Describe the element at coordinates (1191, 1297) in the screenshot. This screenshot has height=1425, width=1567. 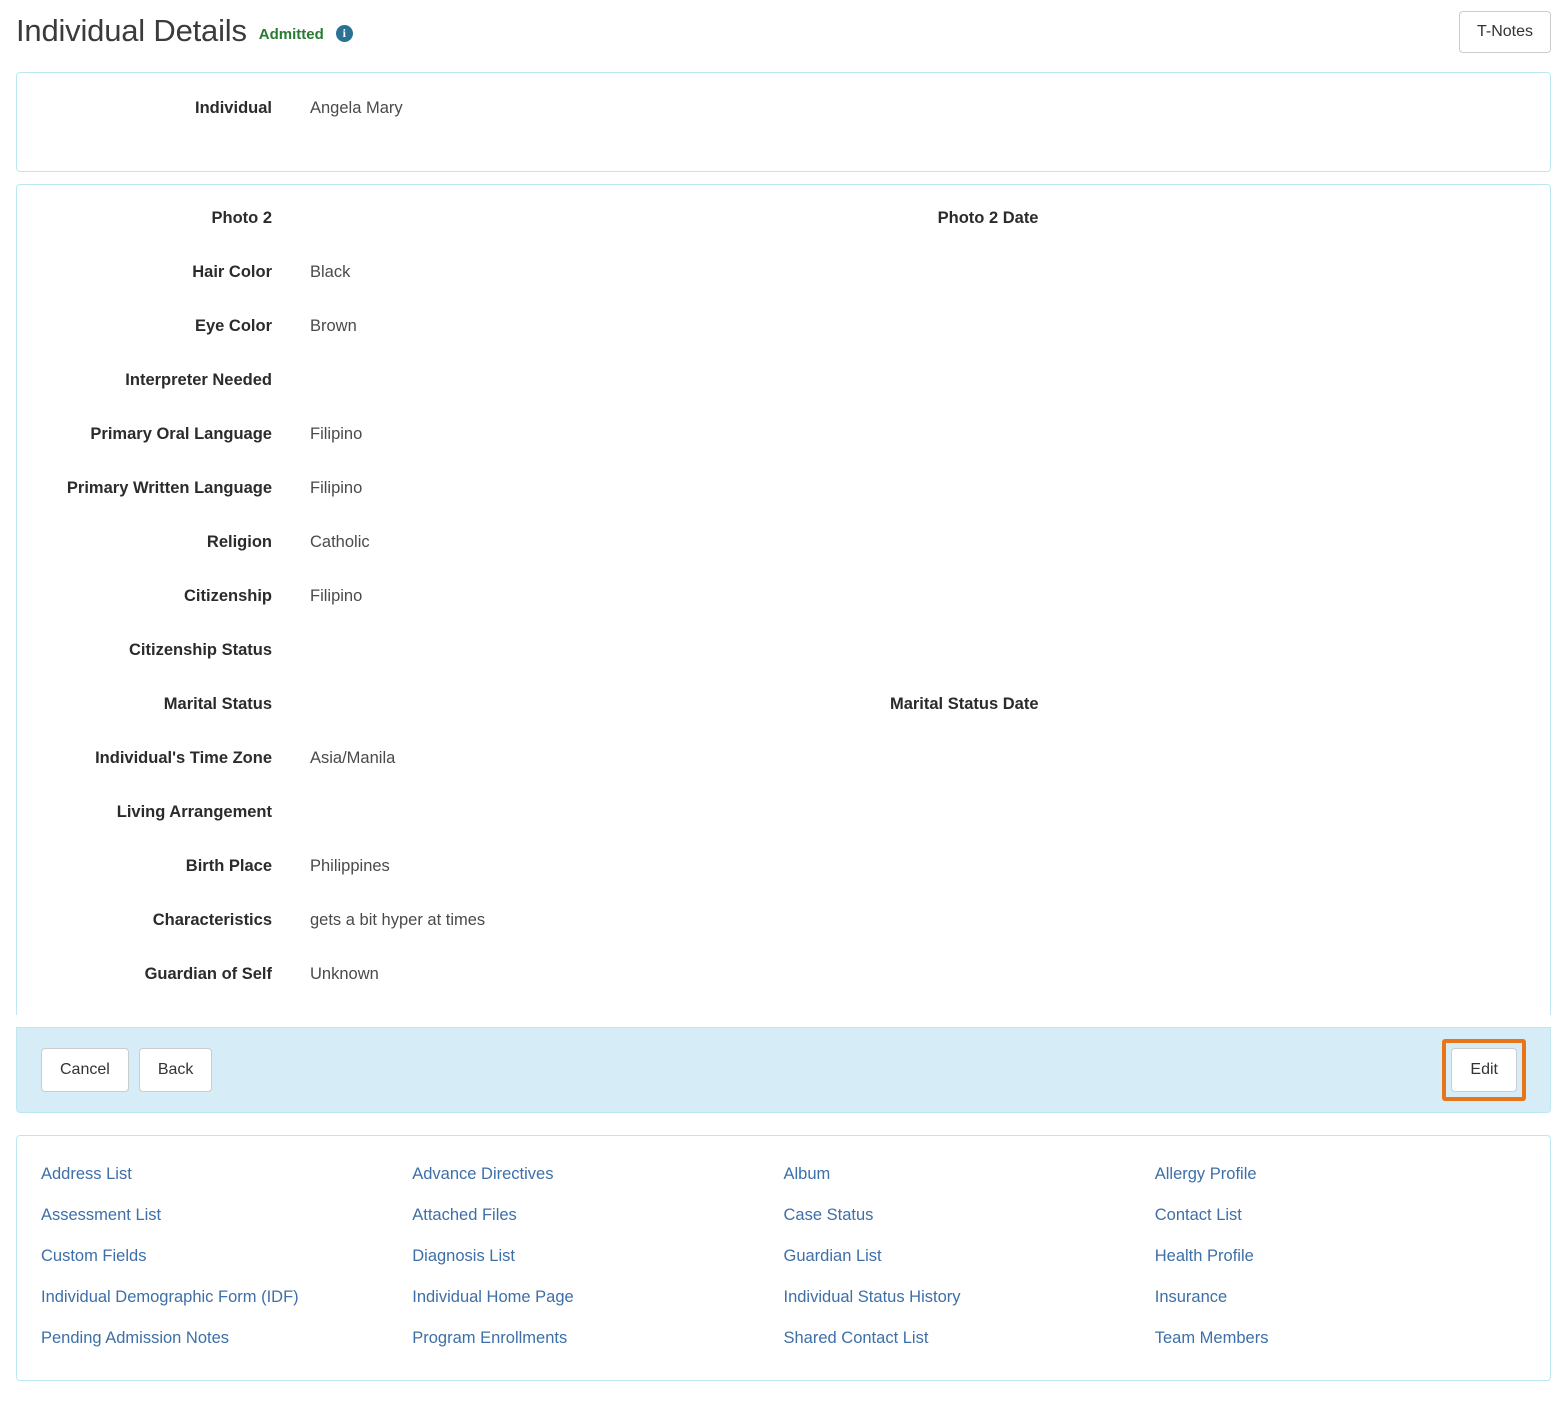
I see `related-link: Insurance` at that location.